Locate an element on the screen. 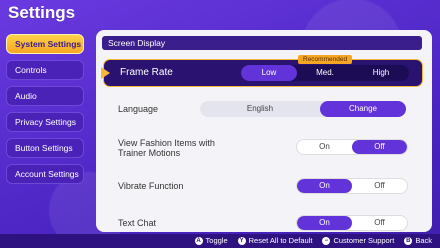 The height and width of the screenshot is (248, 440). vibrate-toggle: On Off is located at coordinates (352, 186).